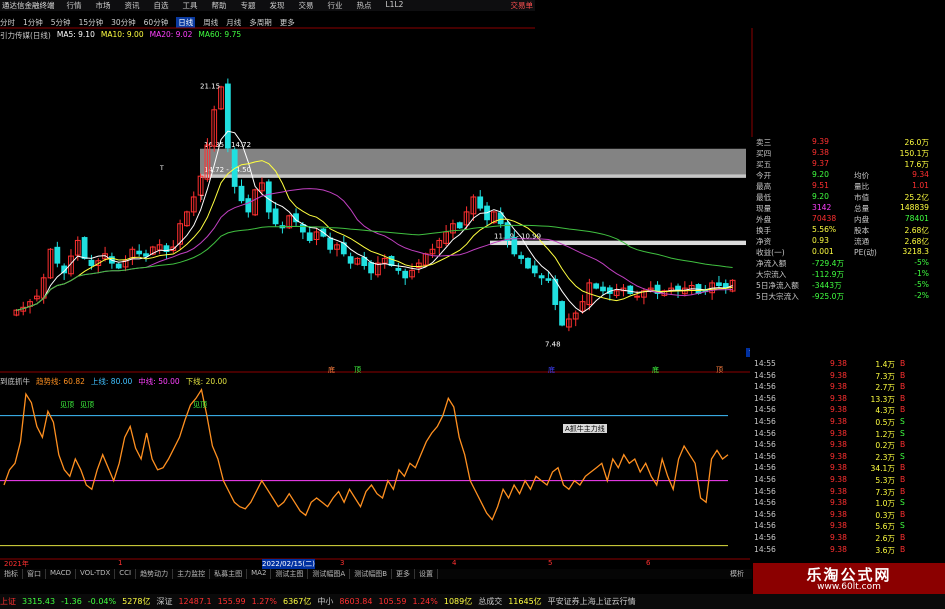 Image resolution: width=945 pixels, height=609 pixels. What do you see at coordinates (290, 574) in the screenshot?
I see `indicator-tab-9: 测试主图` at bounding box center [290, 574].